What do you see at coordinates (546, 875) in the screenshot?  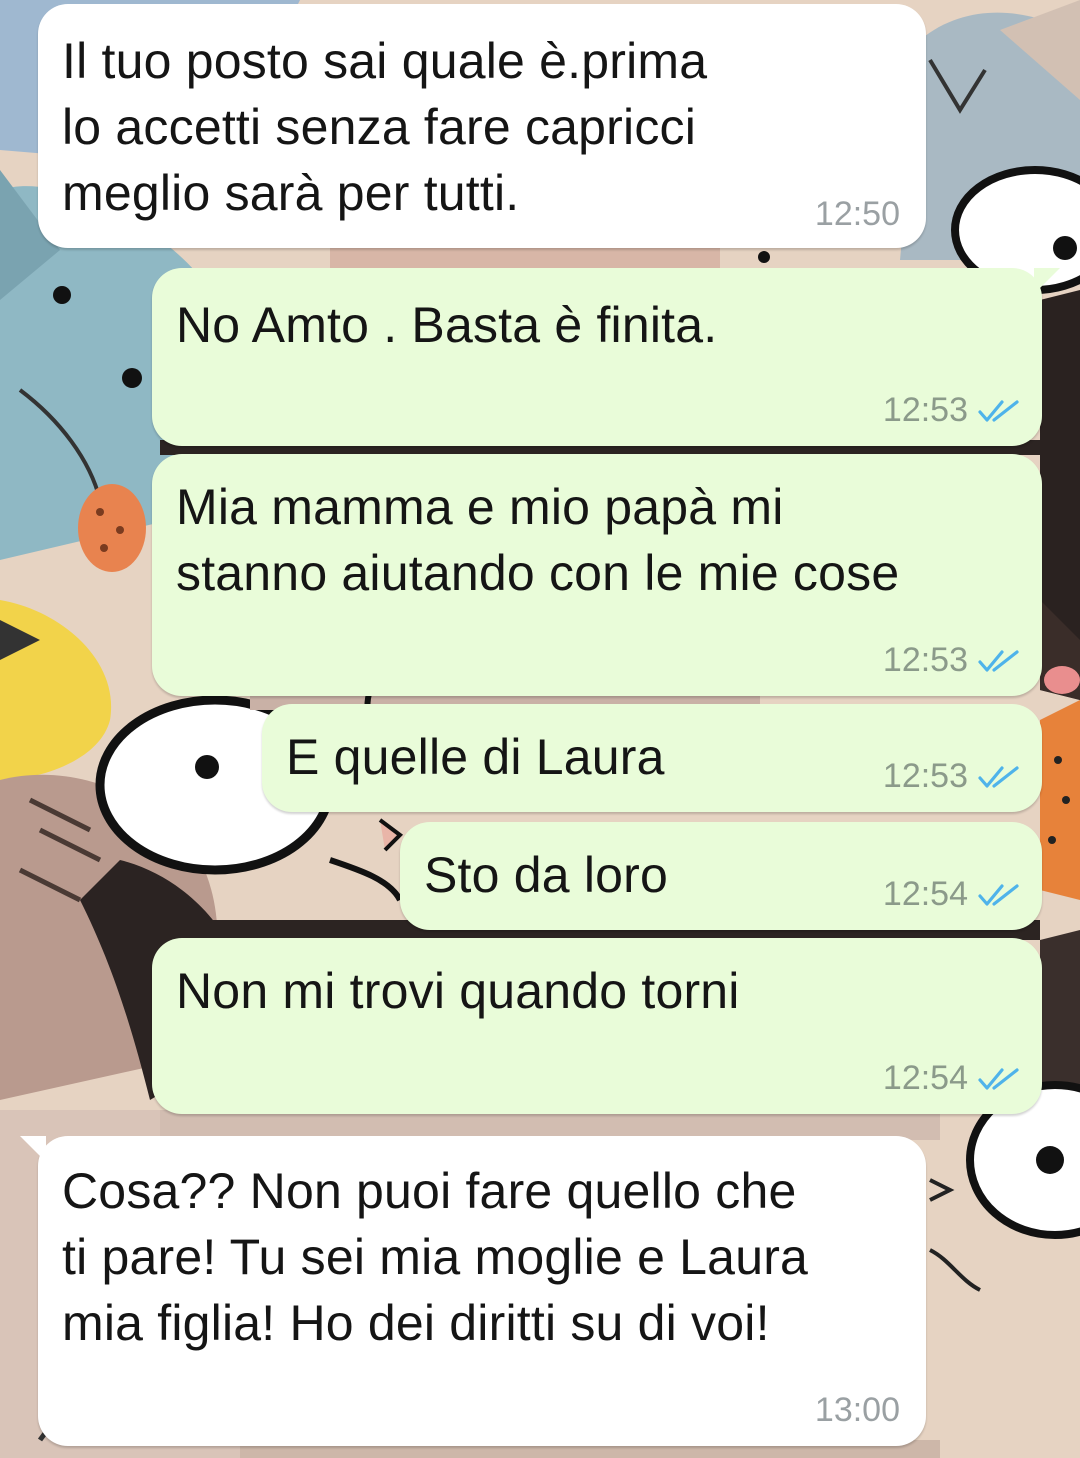 I see `message-text: Sto da loro` at bounding box center [546, 875].